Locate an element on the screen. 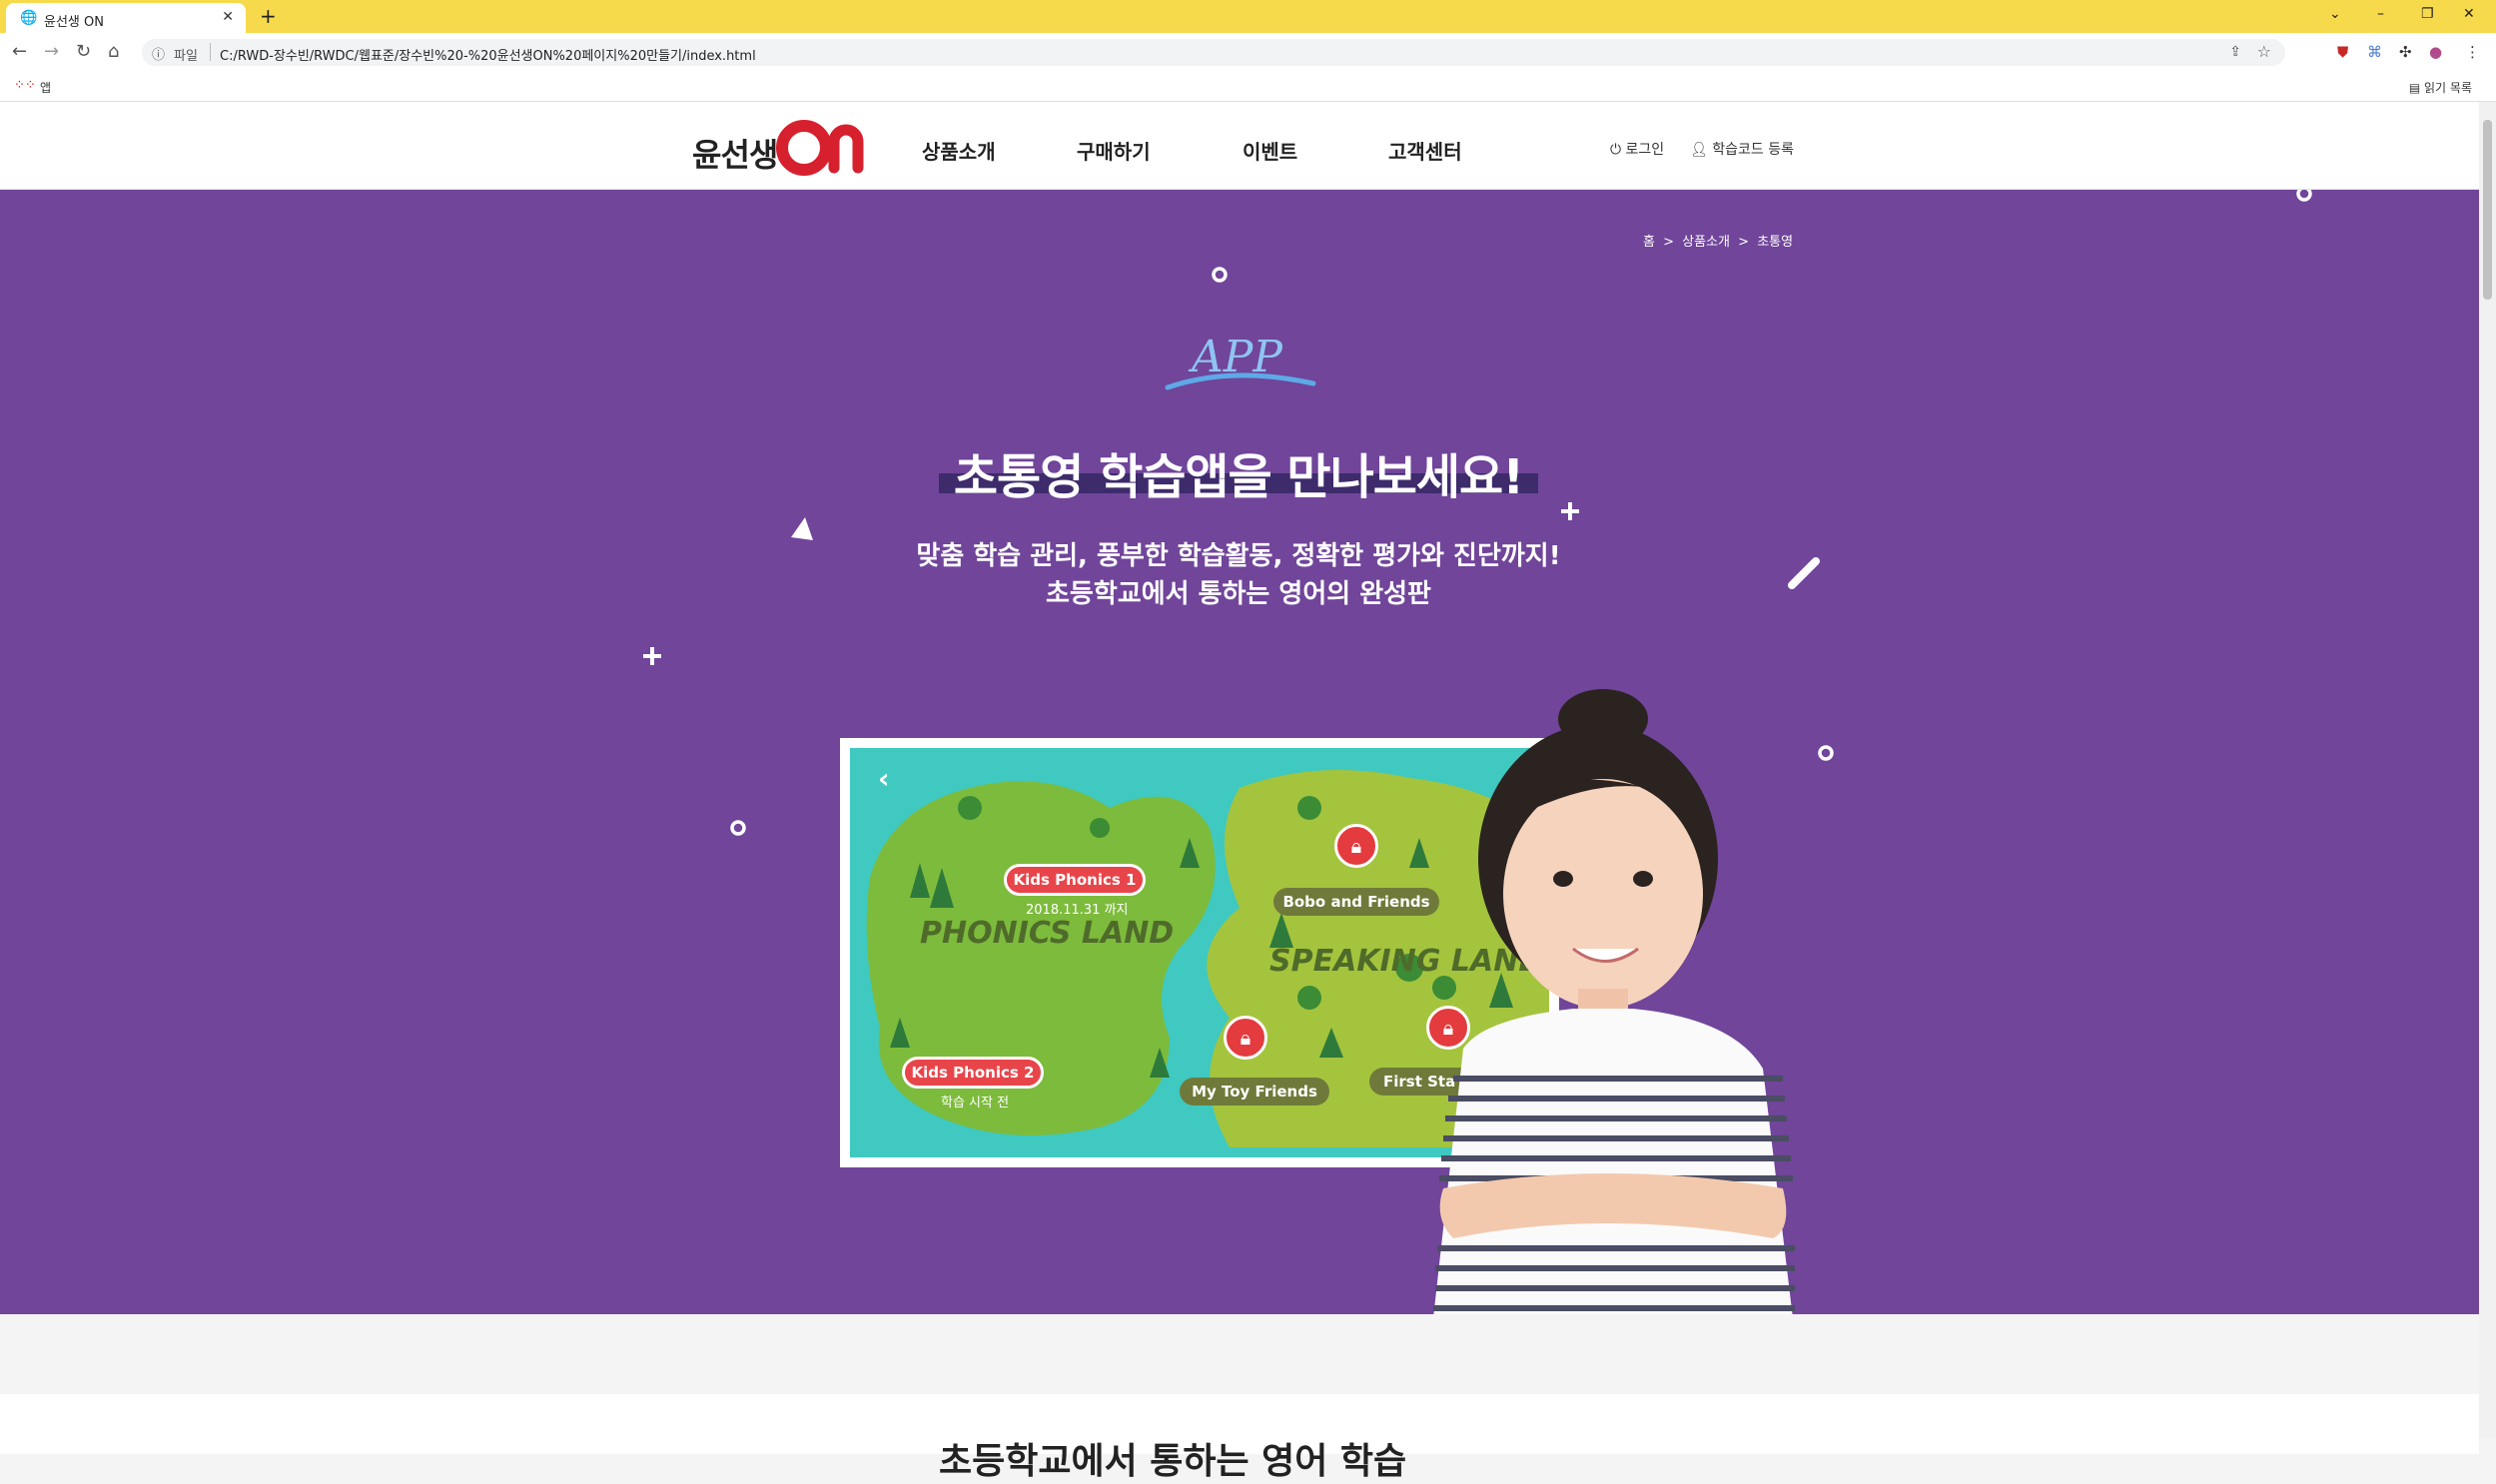  browser-tab: 🌐 윤선생 ON ✕ is located at coordinates (126, 18).